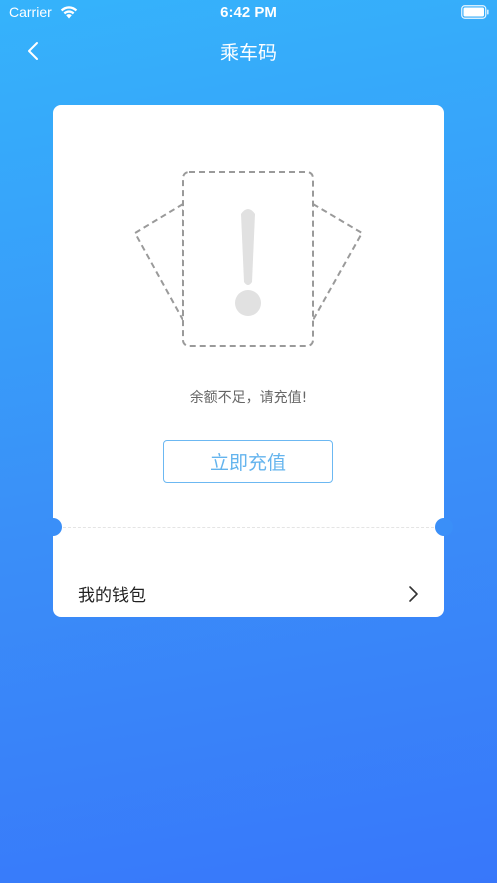  I want to click on nav-bar: 乘车码, so click(248, 51).